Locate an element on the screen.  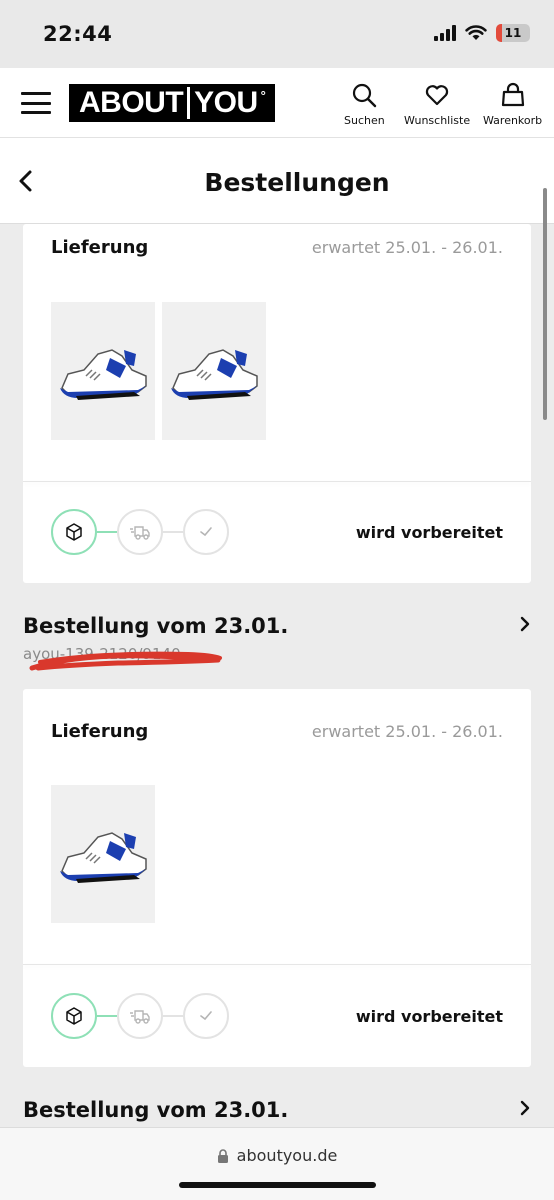
cart-label: Warenkorb is located at coordinates (513, 120).